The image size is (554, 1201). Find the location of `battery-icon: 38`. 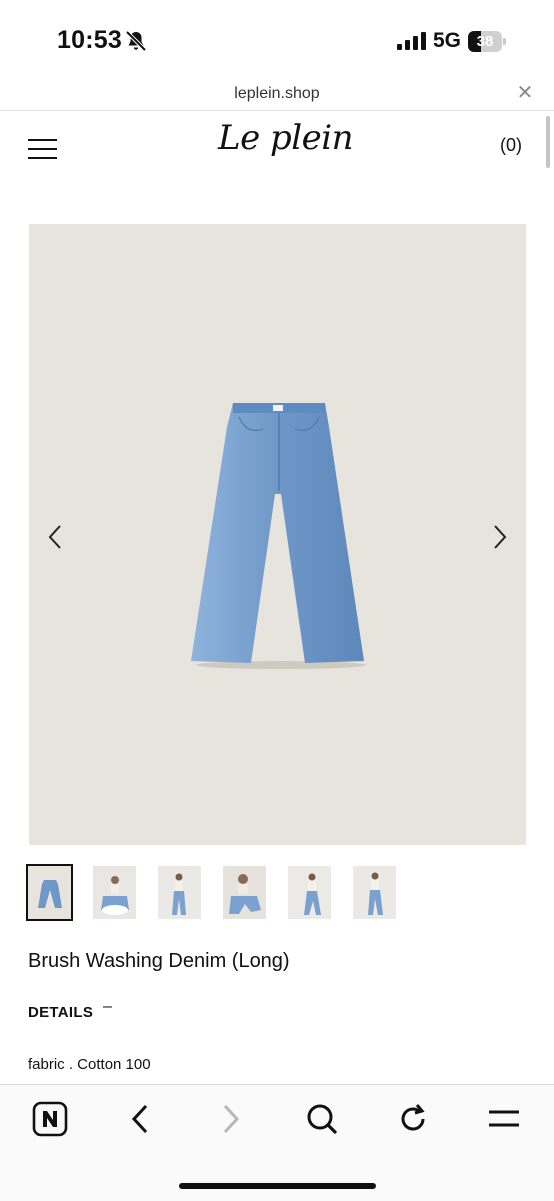

battery-icon: 38 is located at coordinates (487, 41).